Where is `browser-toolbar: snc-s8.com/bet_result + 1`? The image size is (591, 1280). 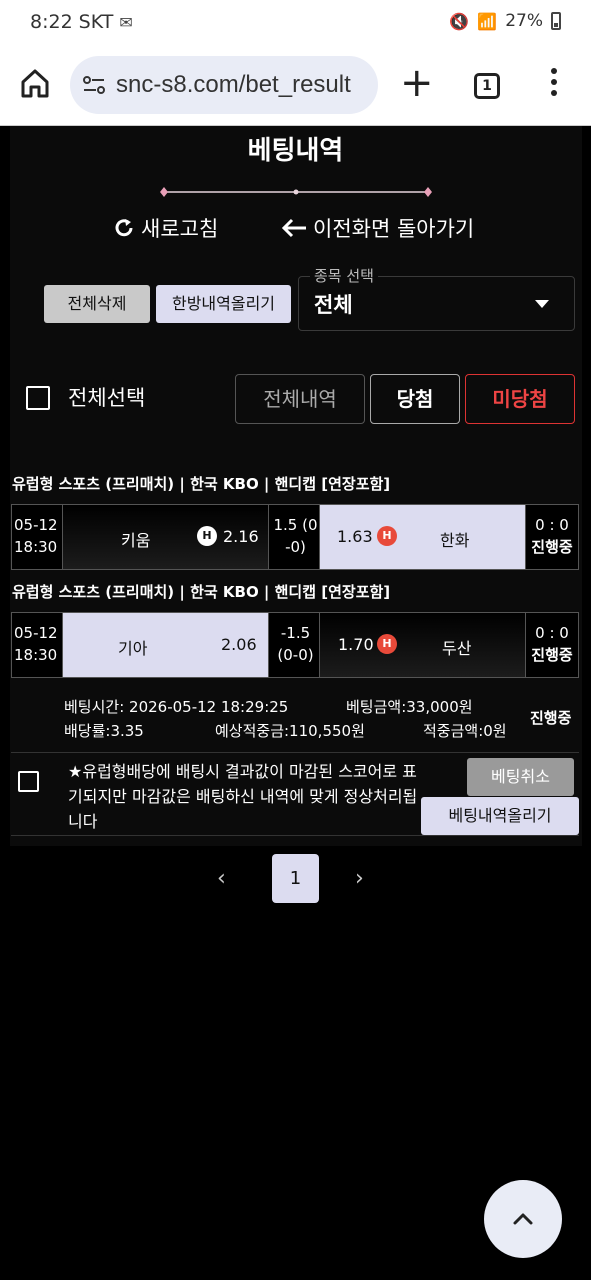 browser-toolbar: snc-s8.com/bet_result + 1 is located at coordinates (295, 85).